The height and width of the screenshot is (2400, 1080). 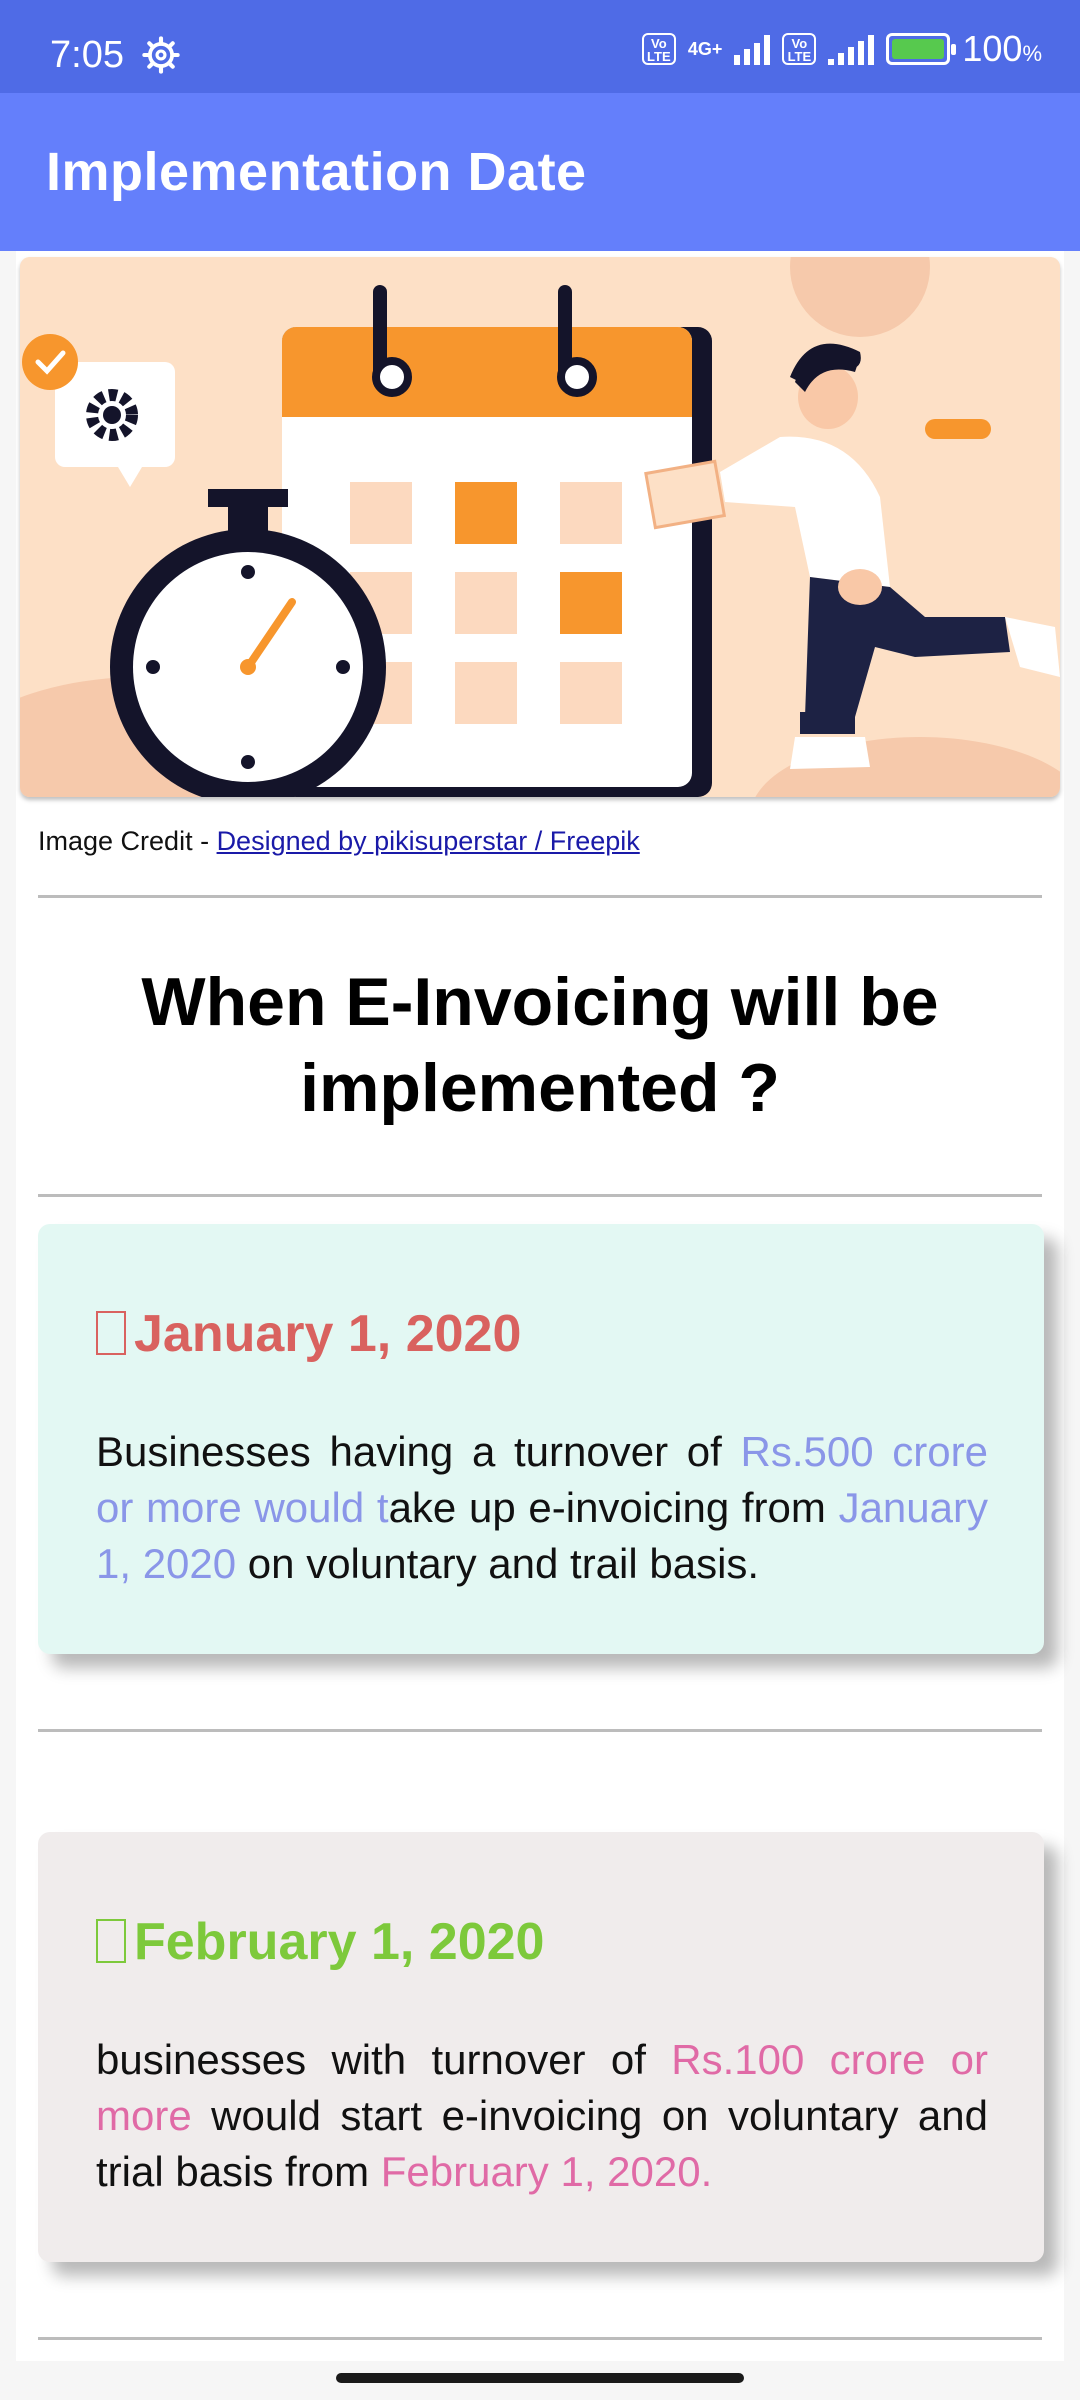 What do you see at coordinates (540, 1045) in the screenshot?
I see `section-heading: When E-Invoicing will be implemented ?` at bounding box center [540, 1045].